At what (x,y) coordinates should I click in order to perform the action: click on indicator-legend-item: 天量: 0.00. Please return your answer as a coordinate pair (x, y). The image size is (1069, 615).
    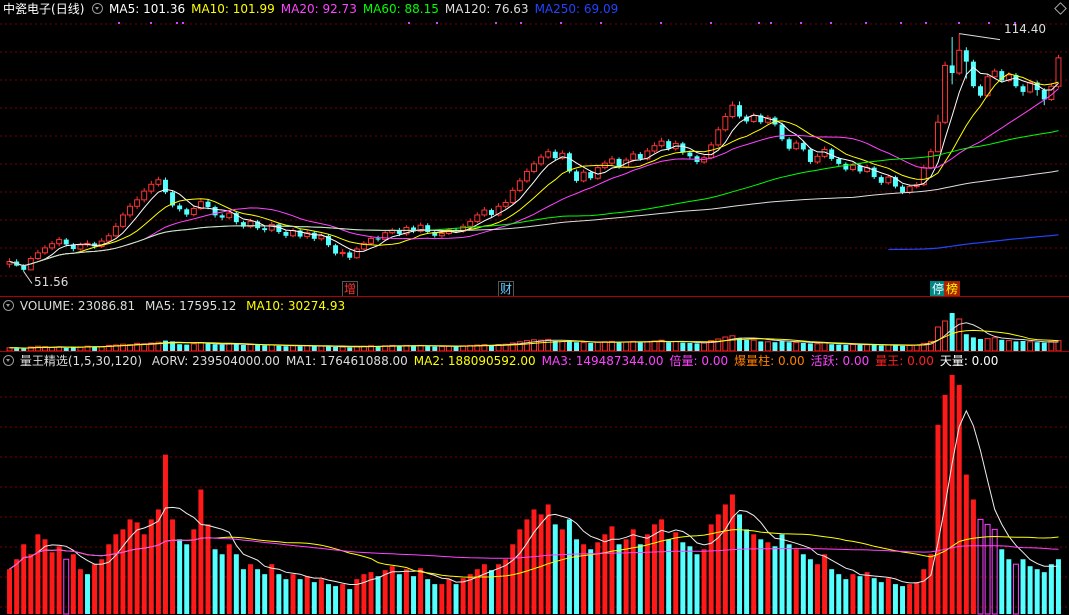
    Looking at the image, I should click on (969, 361).